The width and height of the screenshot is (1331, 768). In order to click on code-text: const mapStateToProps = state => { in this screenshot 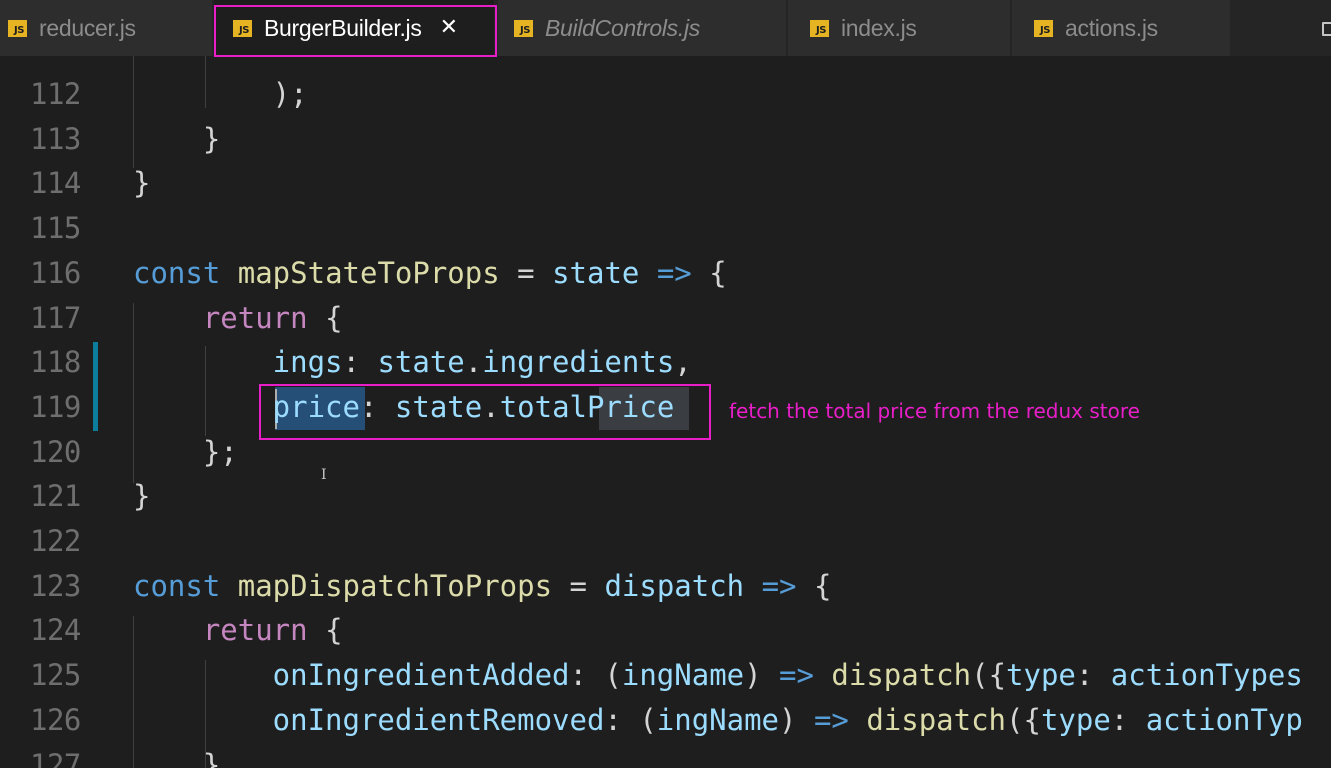, I will do `click(430, 273)`.